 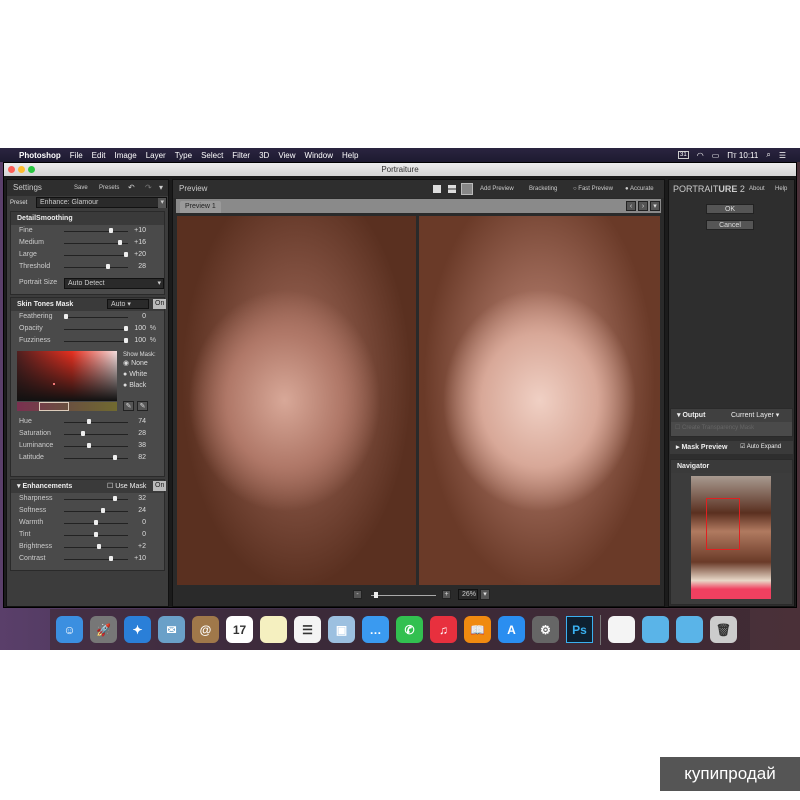 What do you see at coordinates (241, 155) in the screenshot?
I see `menu-filter: Filter` at bounding box center [241, 155].